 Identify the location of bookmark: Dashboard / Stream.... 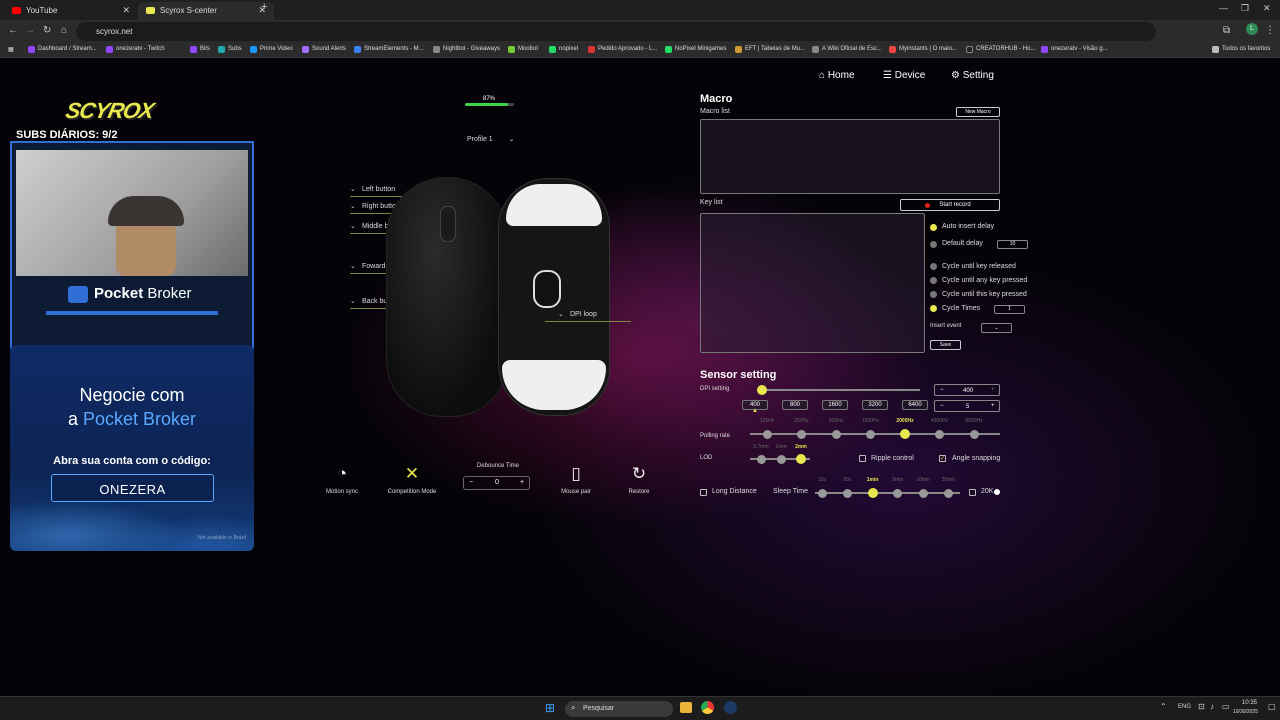
(62, 49).